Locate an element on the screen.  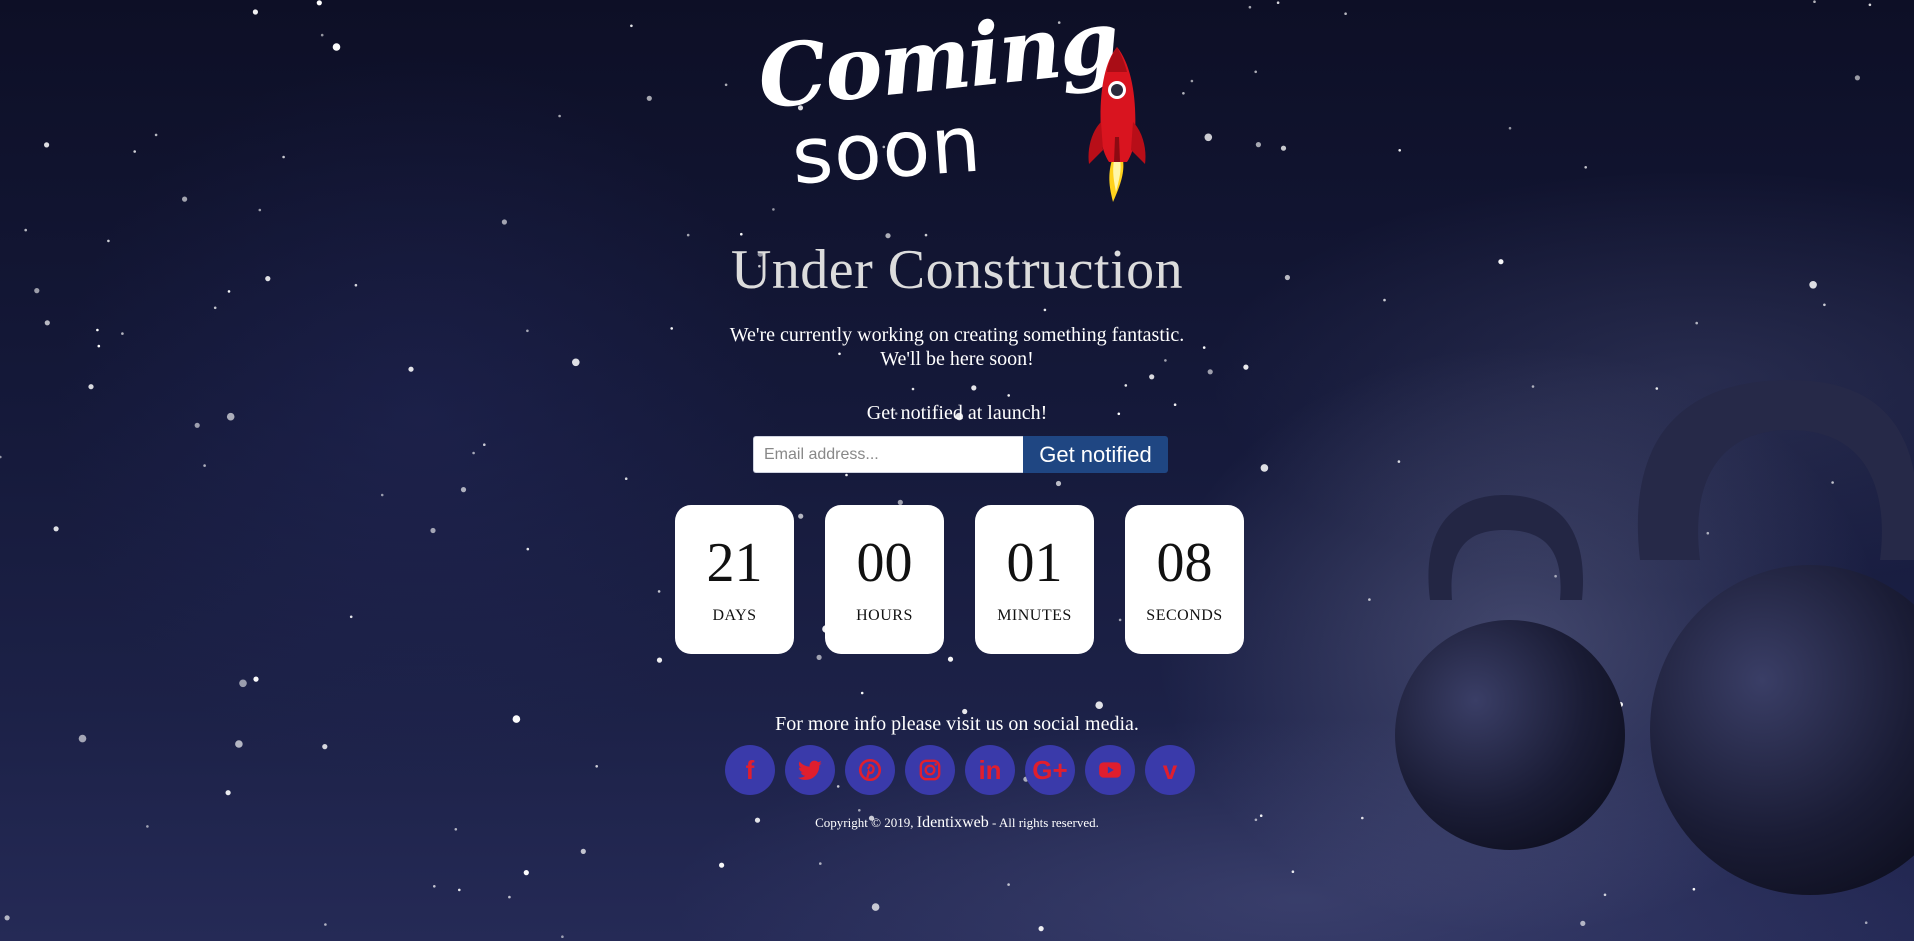
countdown-seconds-label: SECONDS is located at coordinates (1184, 615).